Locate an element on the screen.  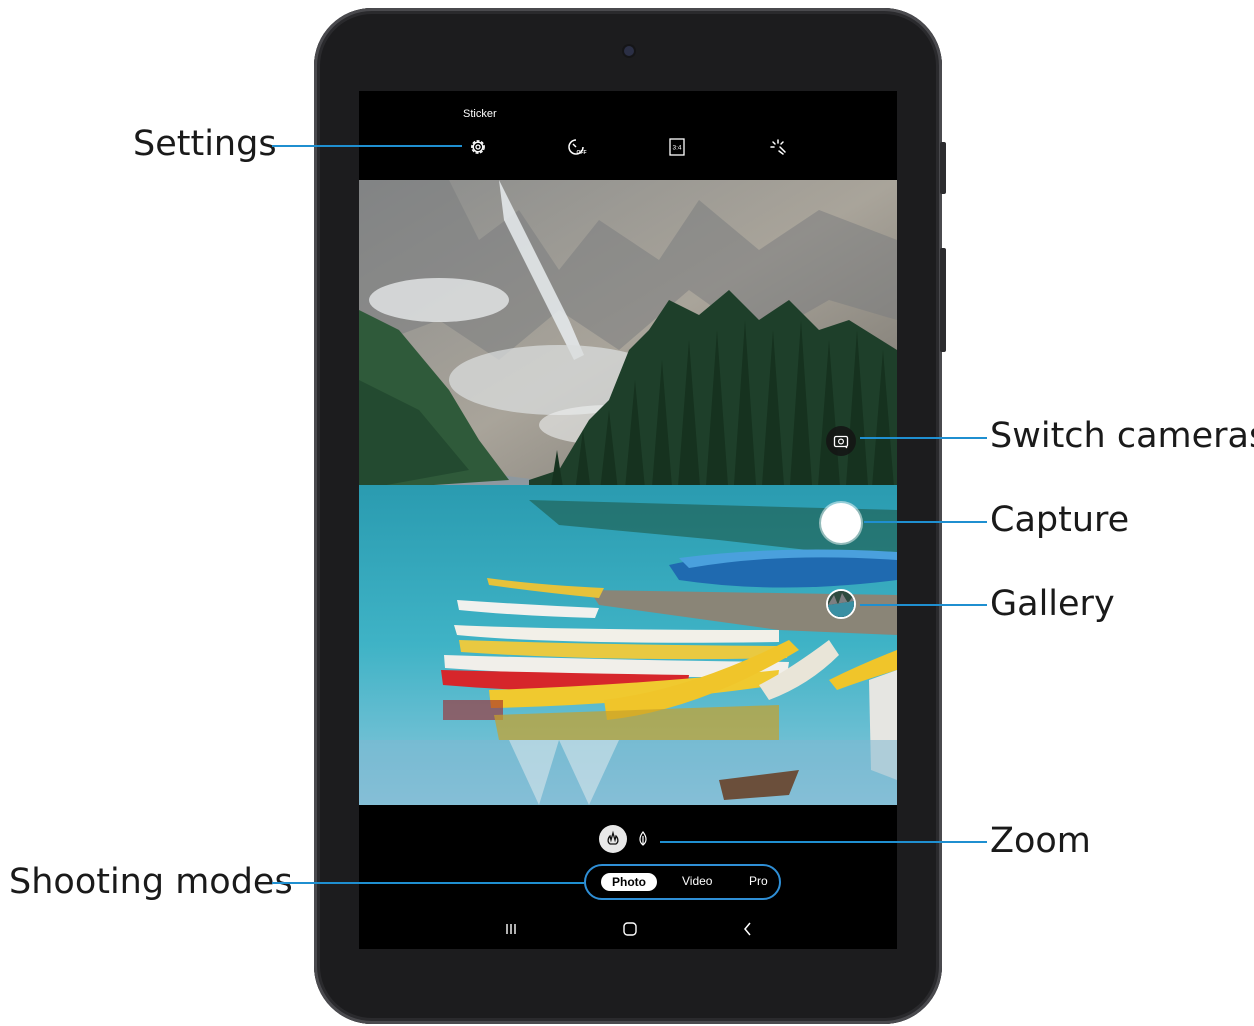
timer-off-text: OFF is located at coordinates (582, 153).